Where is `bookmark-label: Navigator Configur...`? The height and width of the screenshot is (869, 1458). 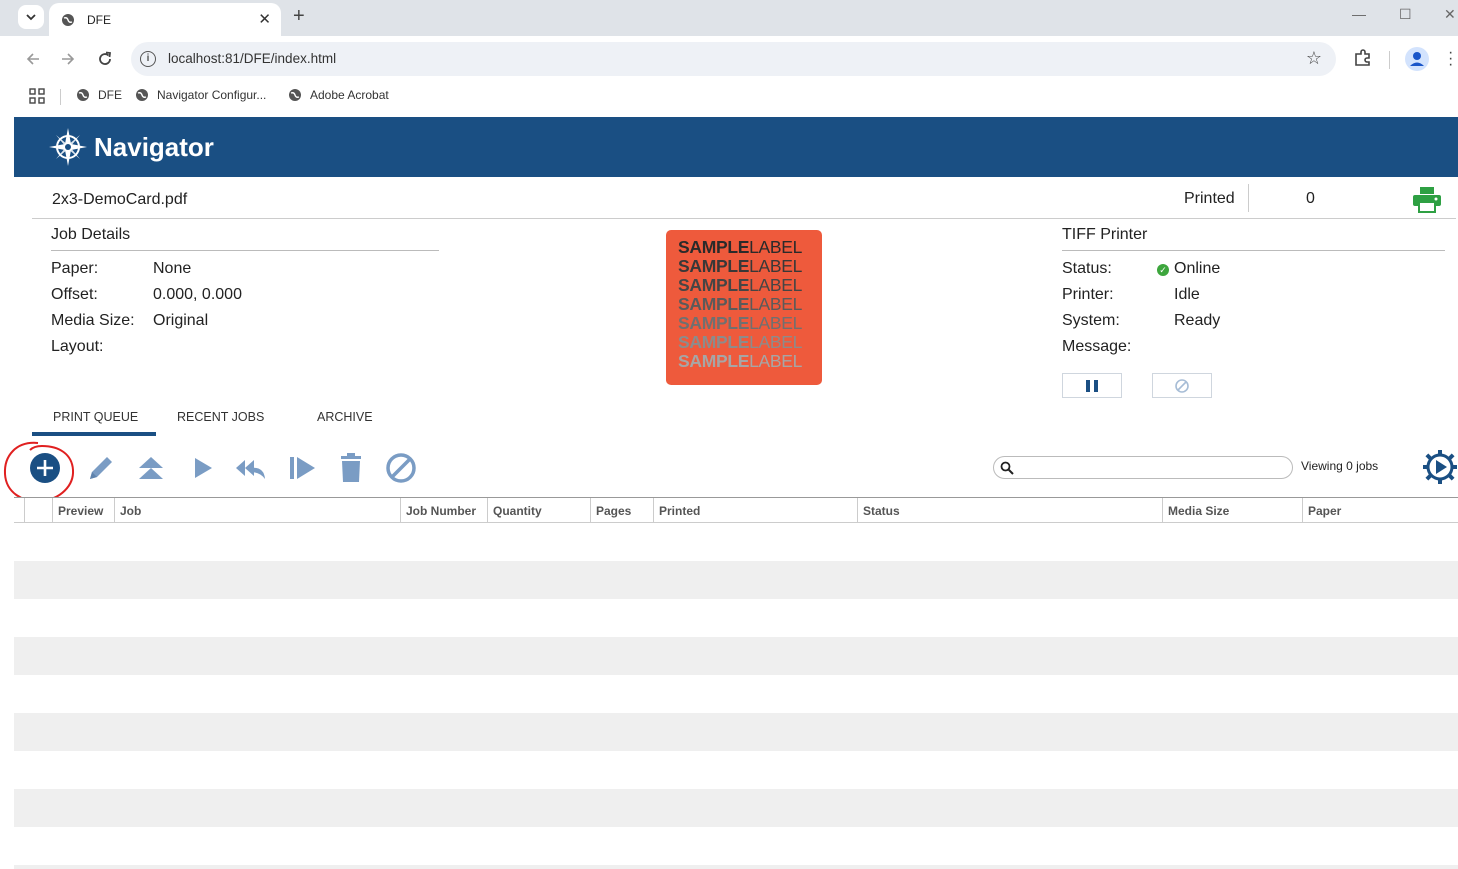 bookmark-label: Navigator Configur... is located at coordinates (212, 95).